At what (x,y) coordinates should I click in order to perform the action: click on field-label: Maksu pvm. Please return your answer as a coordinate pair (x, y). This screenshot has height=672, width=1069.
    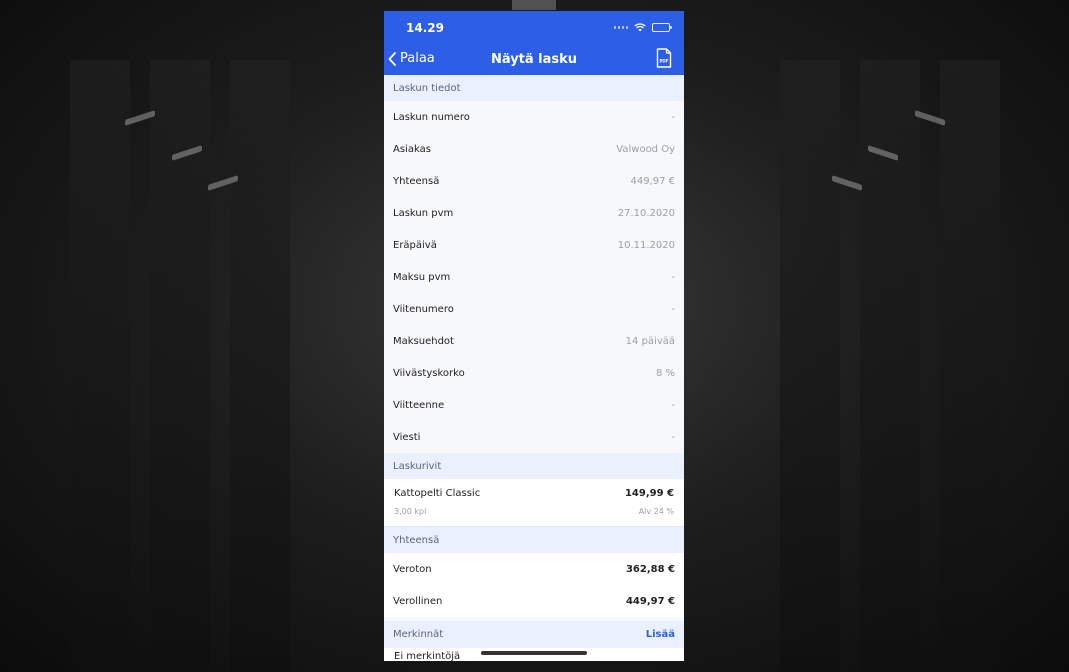
    Looking at the image, I should click on (422, 277).